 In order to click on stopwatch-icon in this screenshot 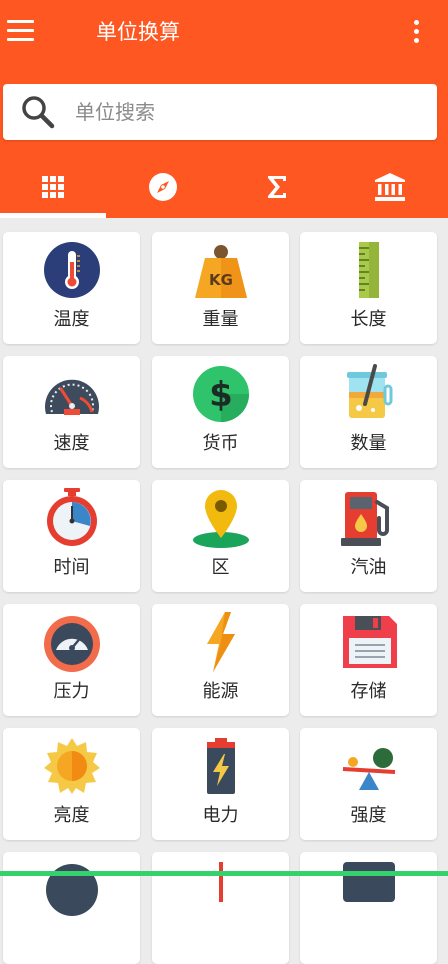, I will do `click(72, 517)`.